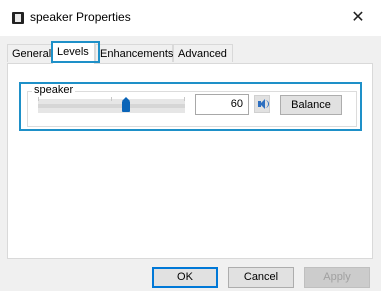 The image size is (381, 291). What do you see at coordinates (80, 17) in the screenshot?
I see `window-title: speaker Properties` at bounding box center [80, 17].